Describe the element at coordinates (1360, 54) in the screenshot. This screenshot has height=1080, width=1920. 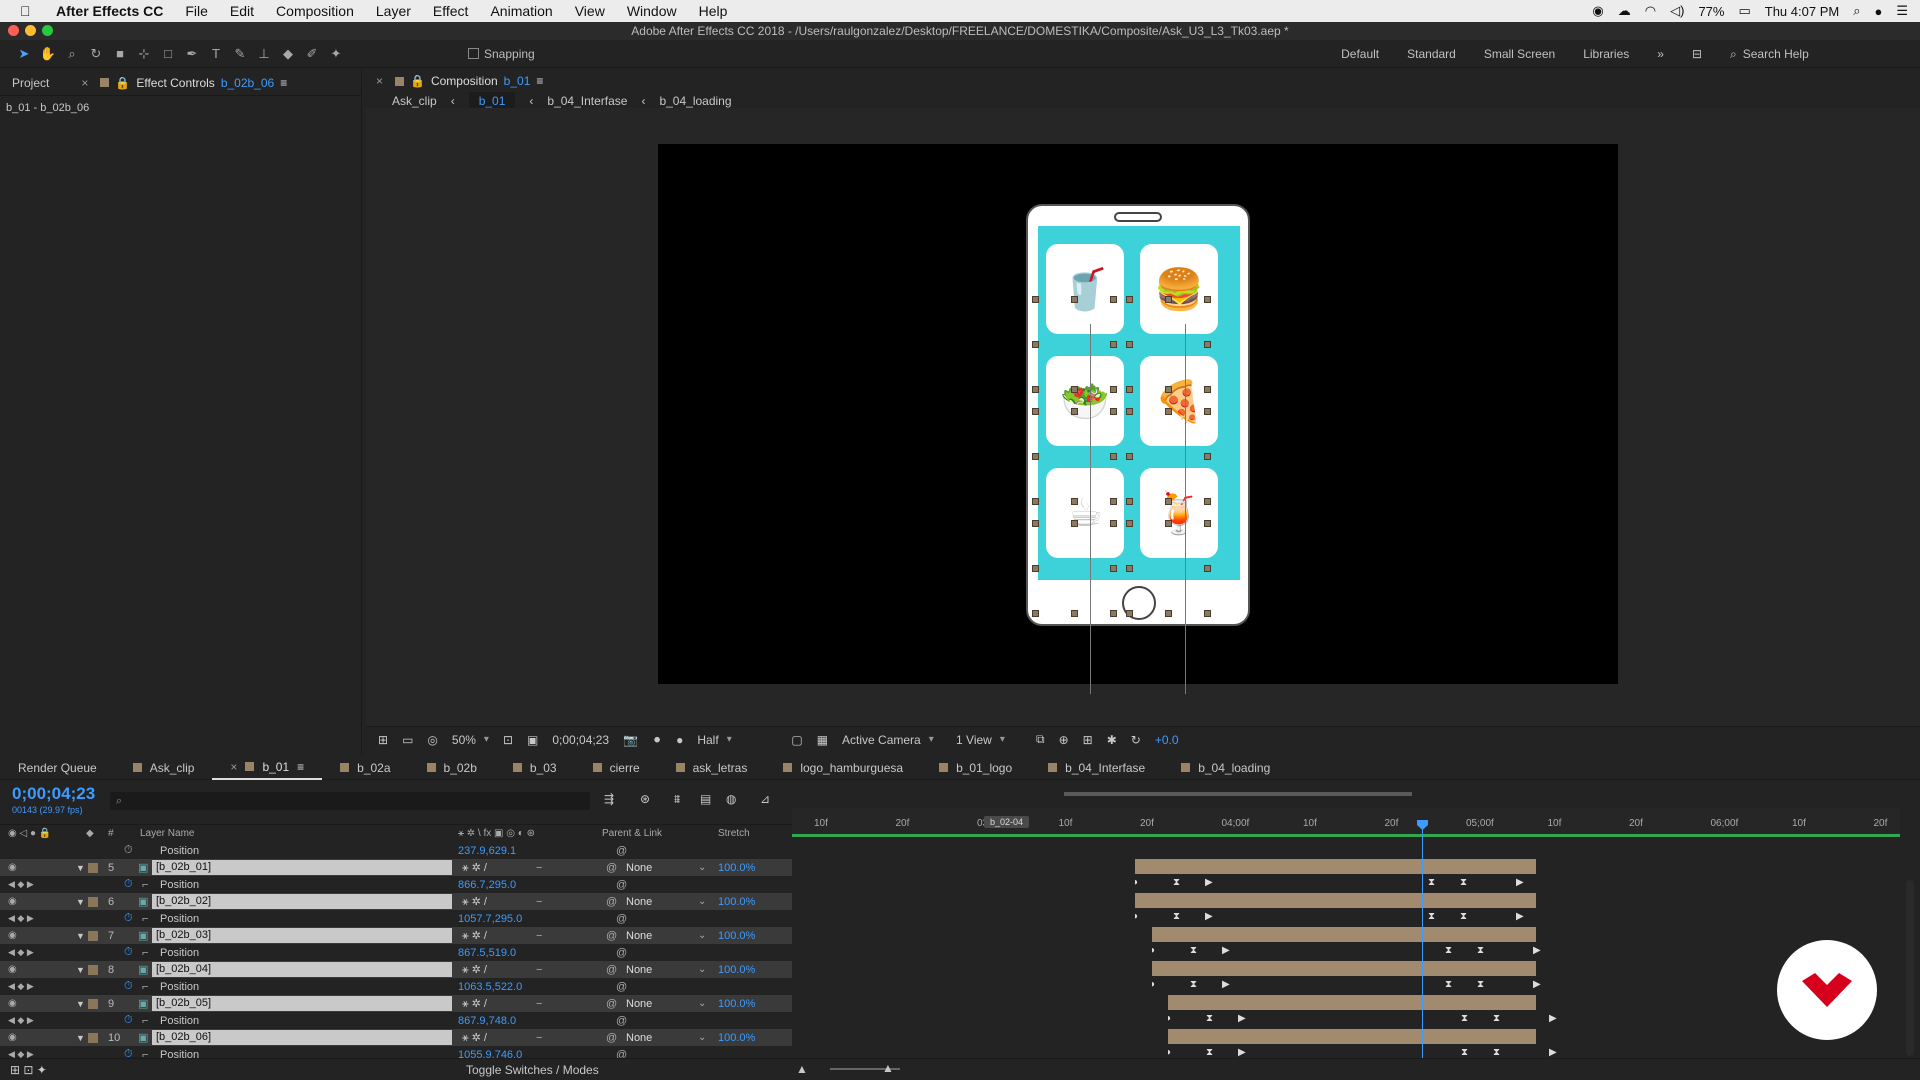
I see `workspace-default: Default` at that location.